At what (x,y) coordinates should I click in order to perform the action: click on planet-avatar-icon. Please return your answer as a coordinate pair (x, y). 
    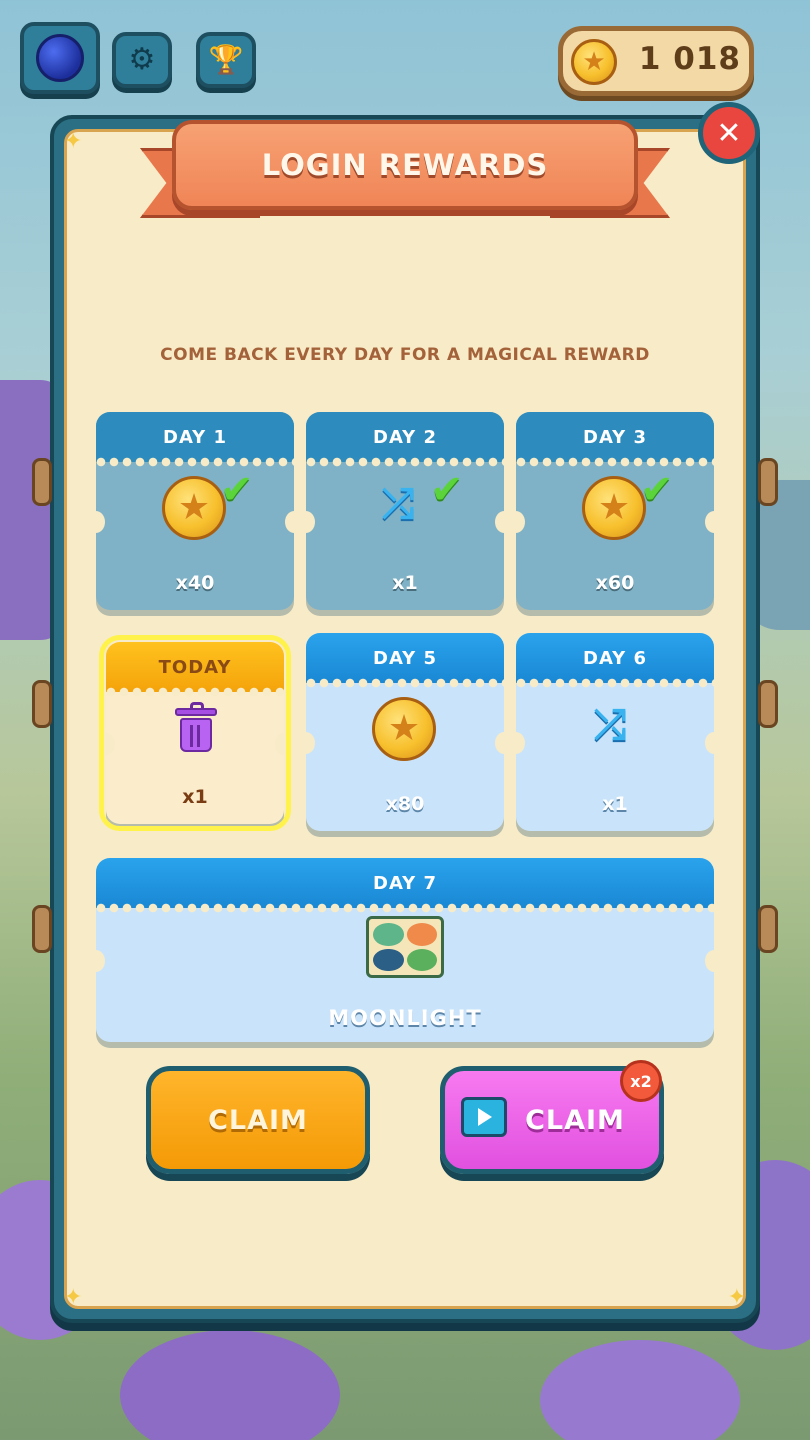
    Looking at the image, I should click on (60, 58).